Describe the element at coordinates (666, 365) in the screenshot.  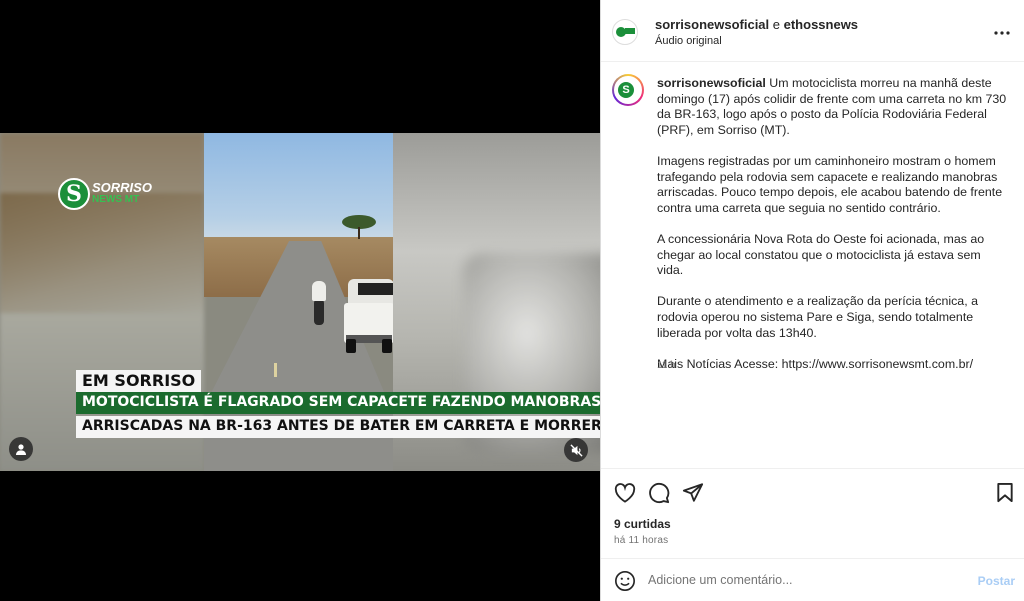
I see `caption-time: 11 h` at that location.